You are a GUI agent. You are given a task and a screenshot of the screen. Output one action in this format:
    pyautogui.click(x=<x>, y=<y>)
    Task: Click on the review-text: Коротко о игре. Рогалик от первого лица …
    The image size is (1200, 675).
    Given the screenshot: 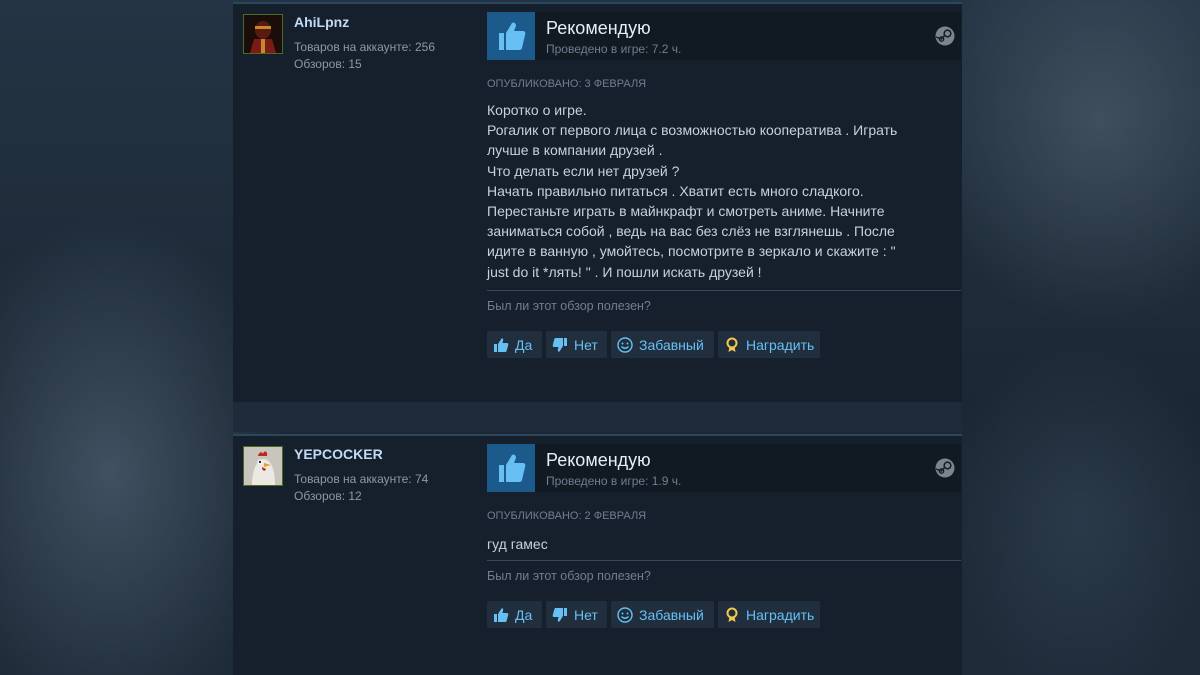 What is the action you would take?
    pyautogui.click(x=722, y=195)
    